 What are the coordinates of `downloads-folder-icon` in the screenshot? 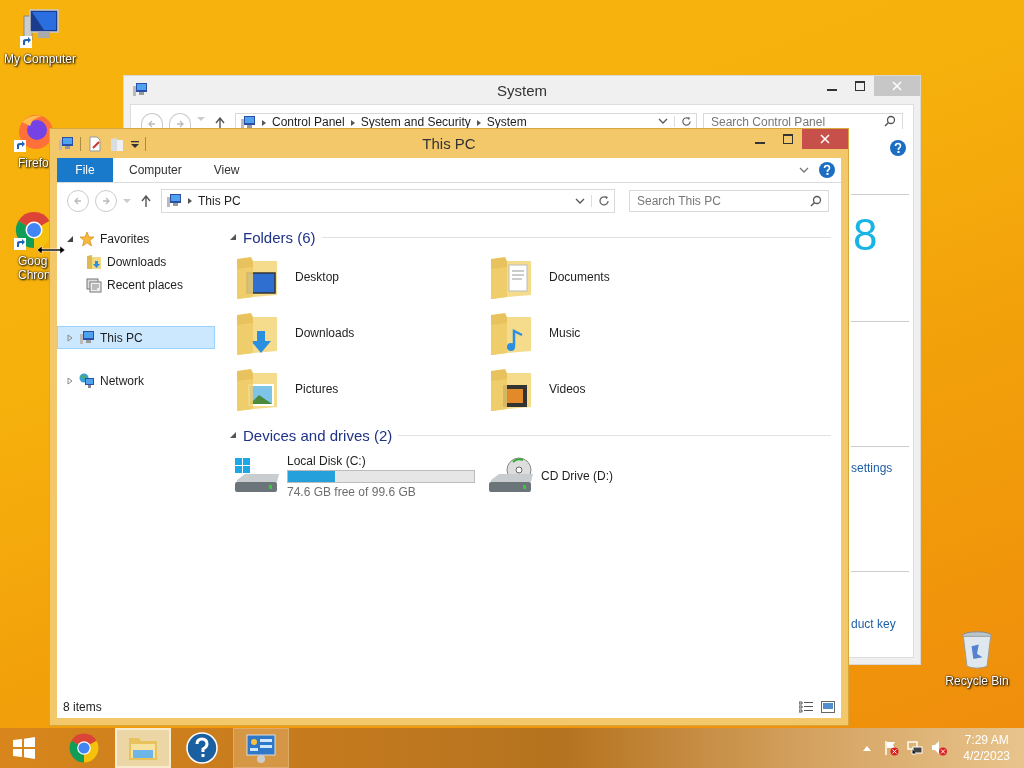 It's located at (94, 261).